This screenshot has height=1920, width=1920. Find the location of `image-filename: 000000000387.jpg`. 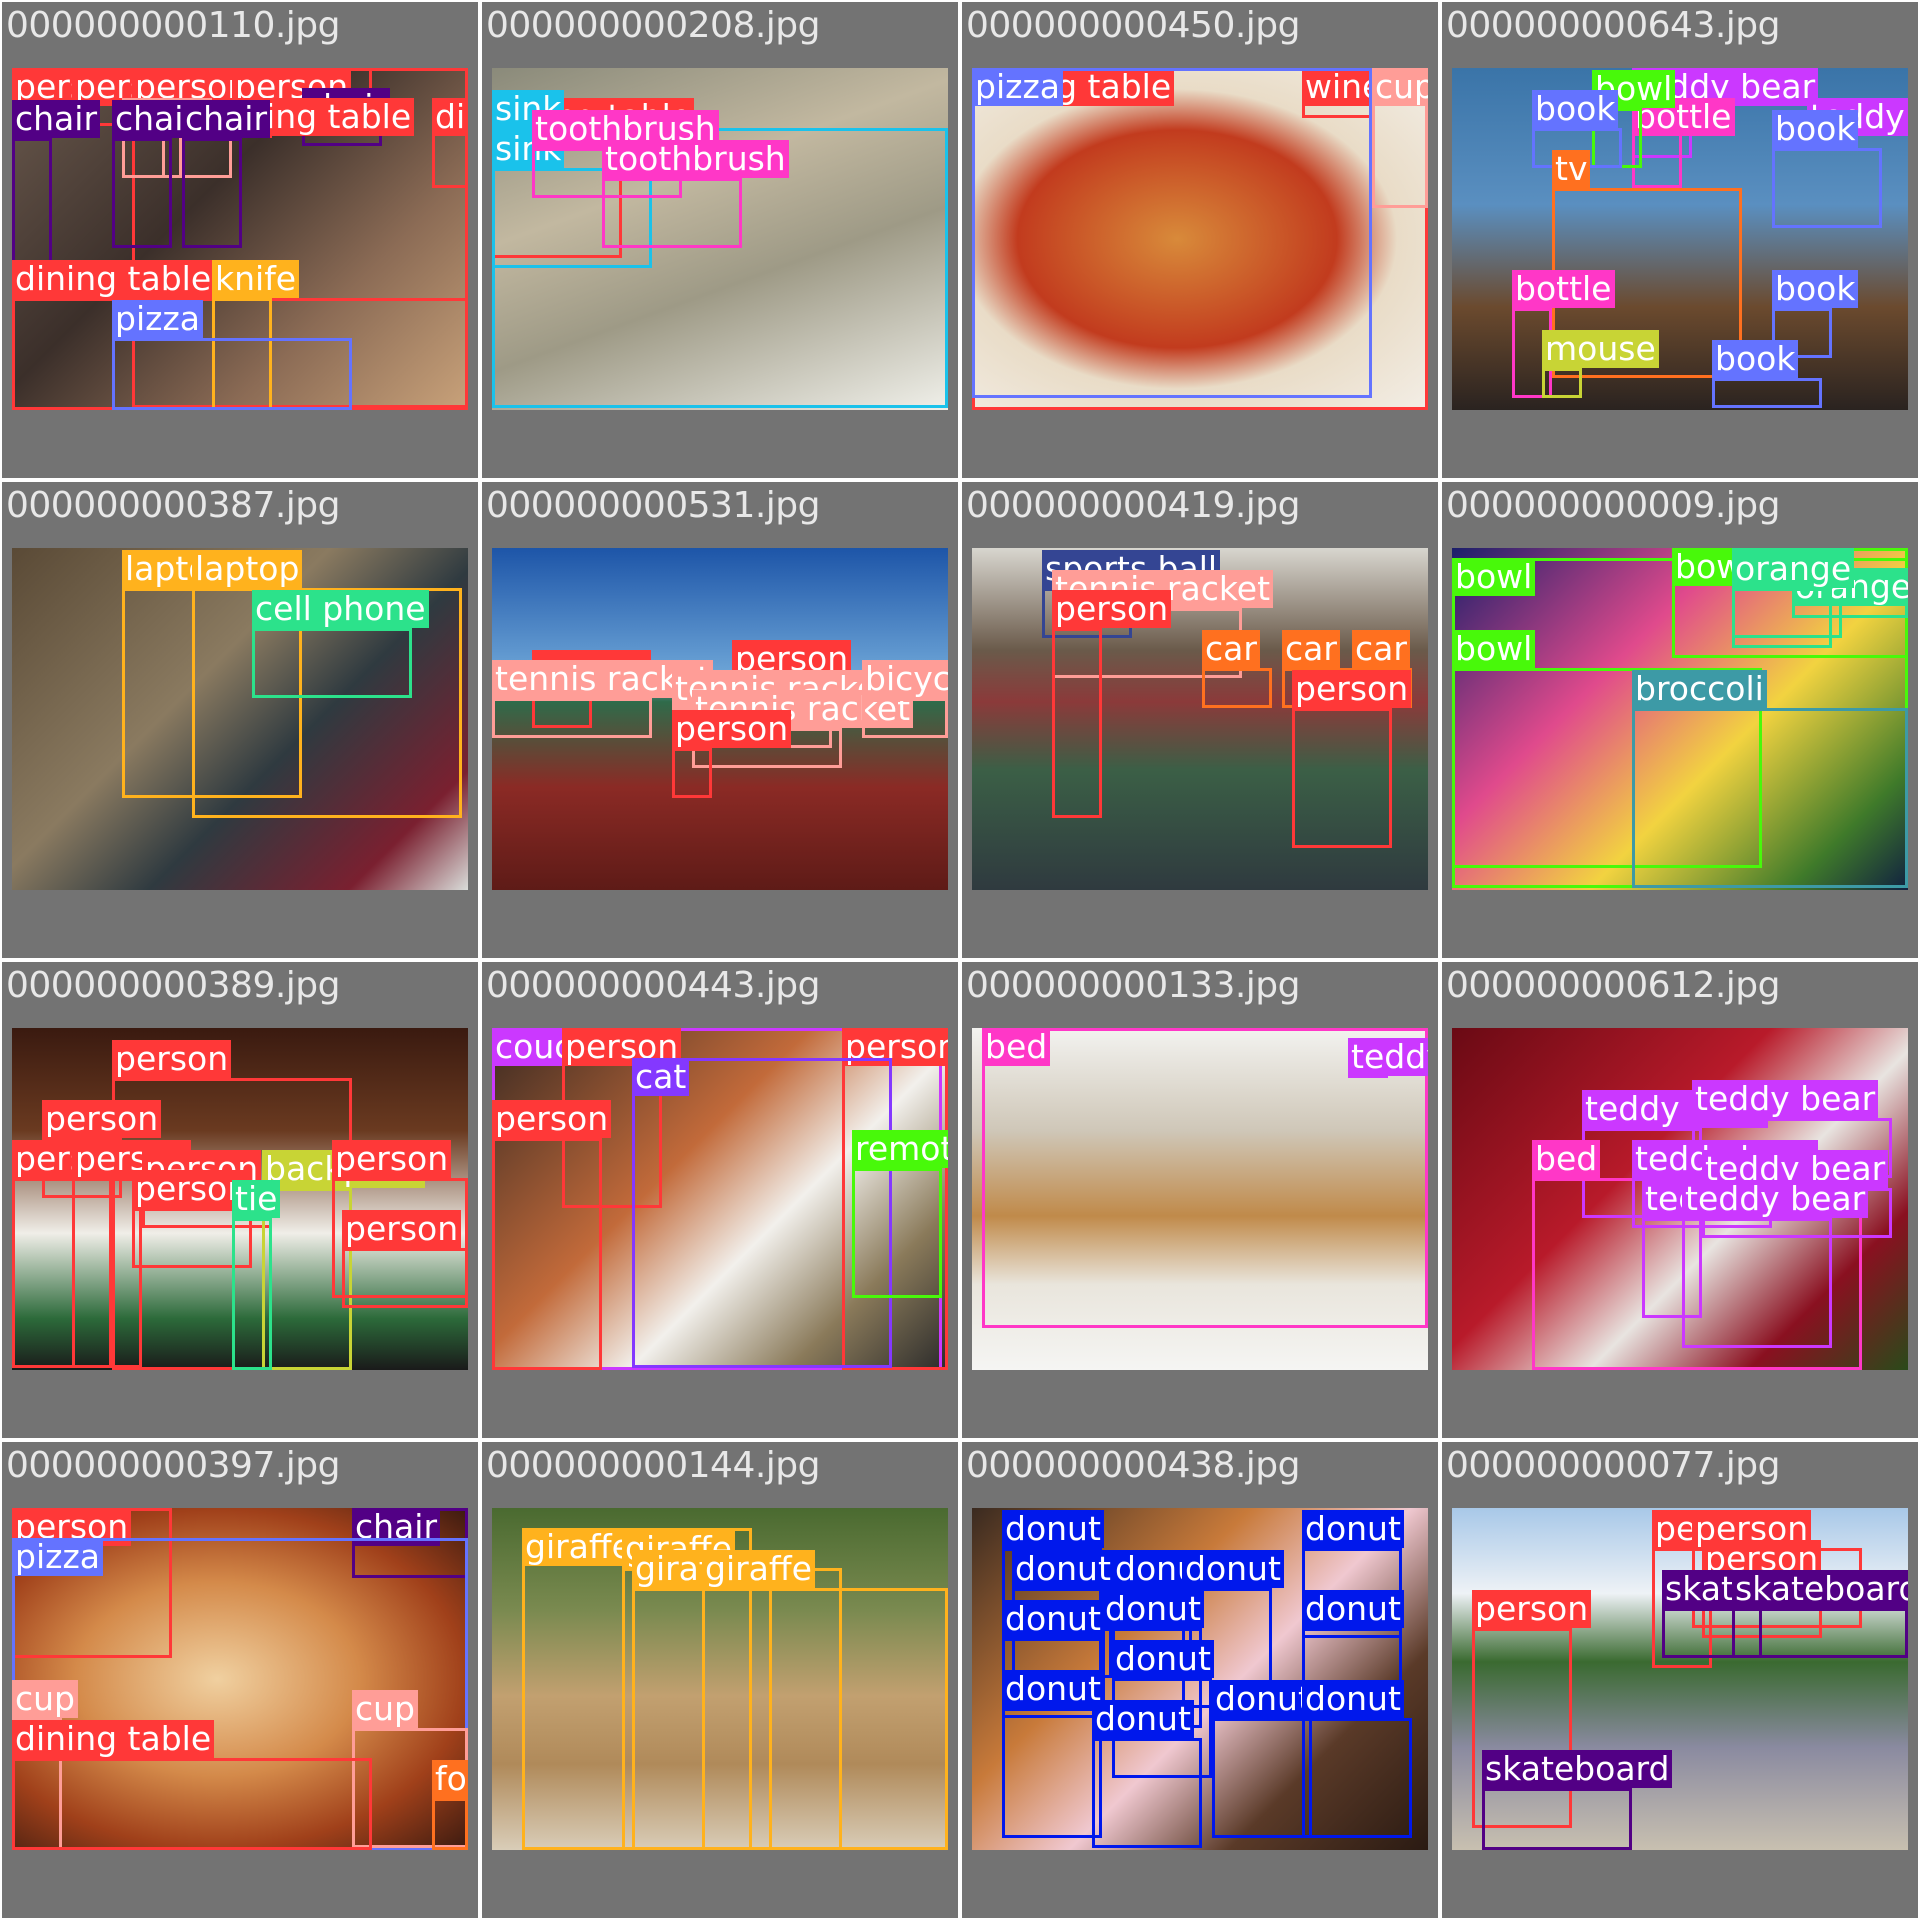

image-filename: 000000000387.jpg is located at coordinates (173, 505).